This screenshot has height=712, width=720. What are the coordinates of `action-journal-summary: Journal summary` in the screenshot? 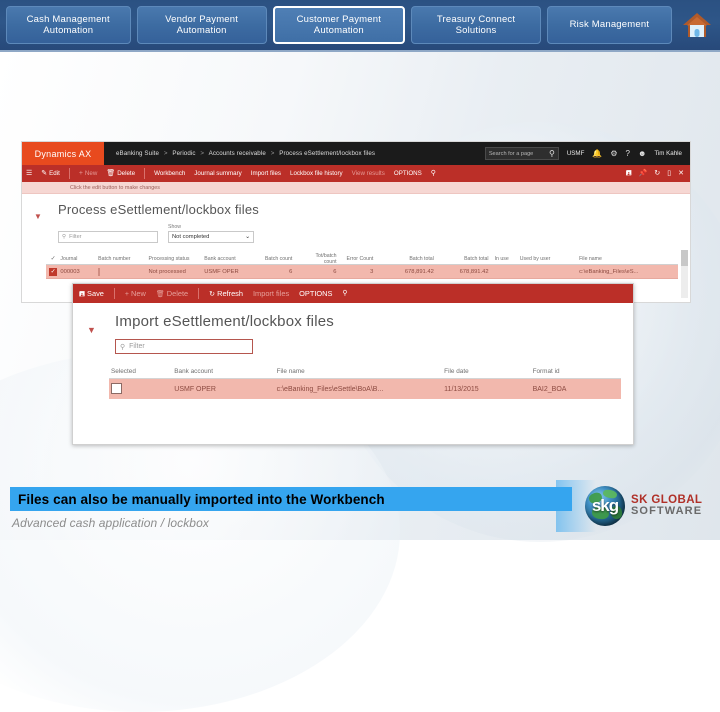 It's located at (217, 173).